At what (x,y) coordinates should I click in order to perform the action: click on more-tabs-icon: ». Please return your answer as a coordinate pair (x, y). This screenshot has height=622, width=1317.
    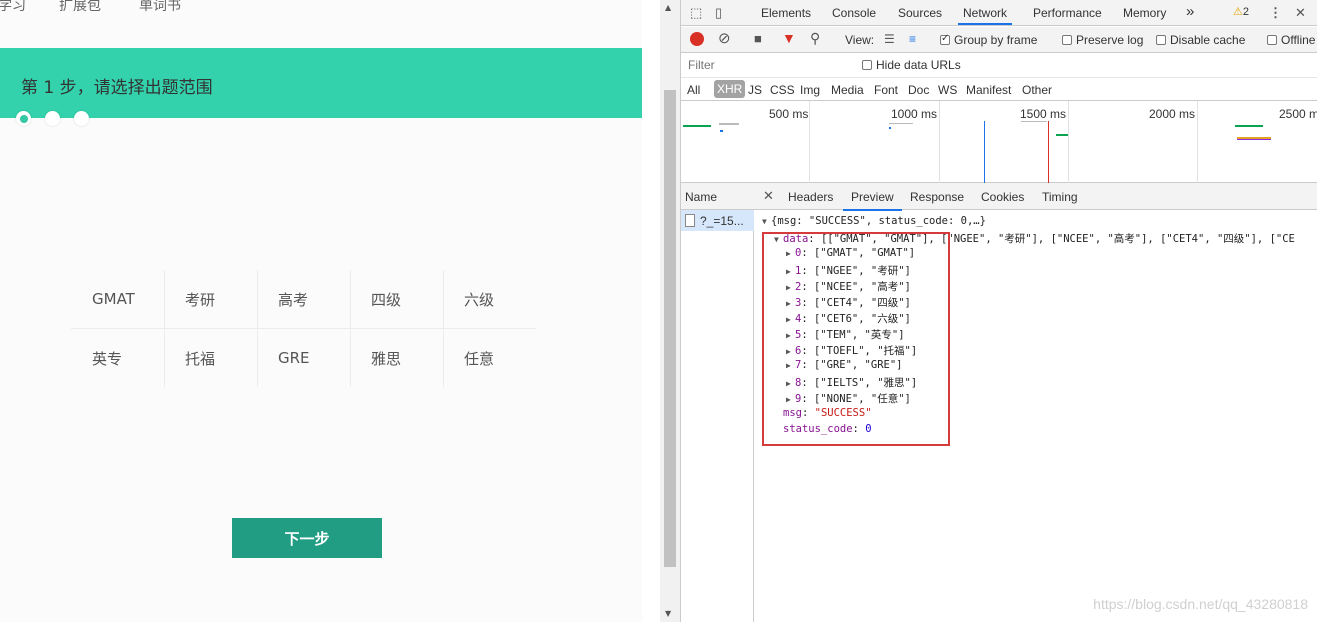
    Looking at the image, I should click on (1190, 11).